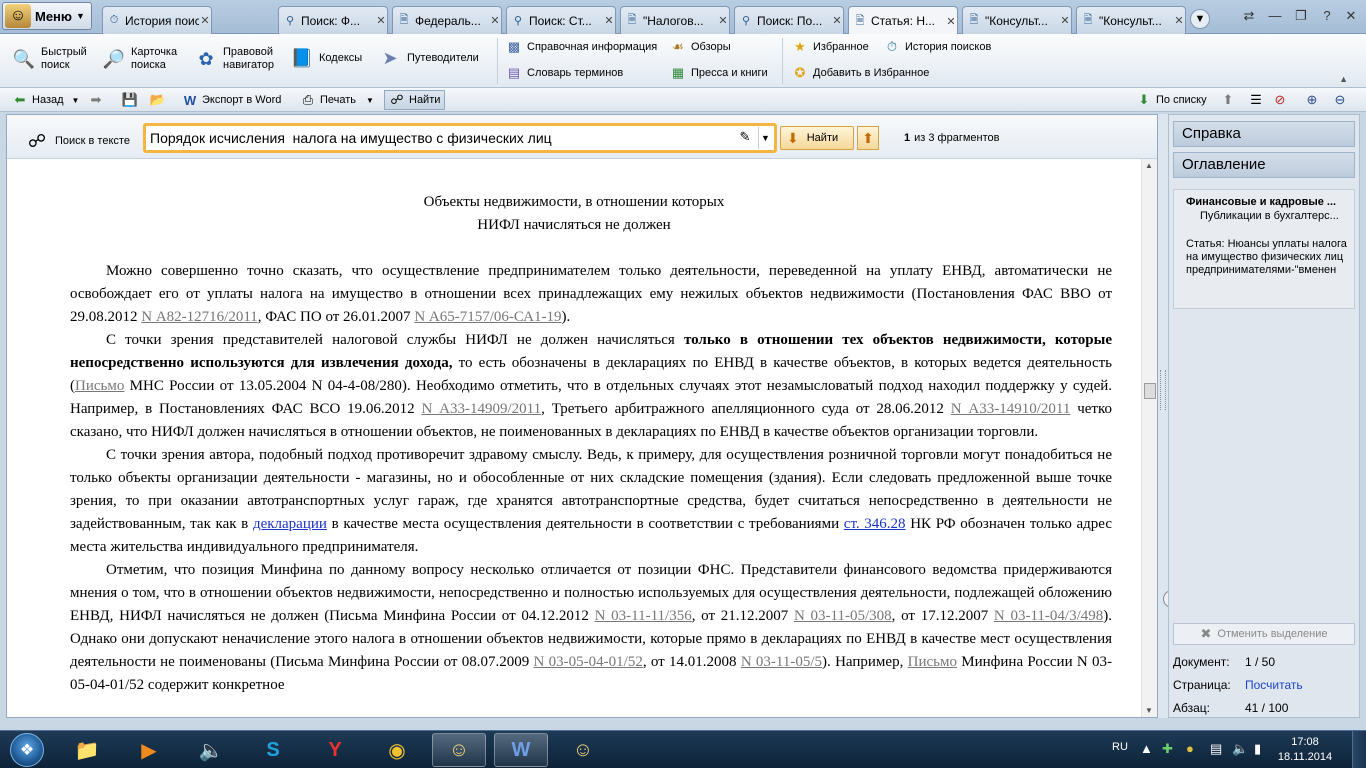  What do you see at coordinates (789, 20) in the screenshot?
I see `tab-search-3: ⚲ Поиск: По... ✕` at bounding box center [789, 20].